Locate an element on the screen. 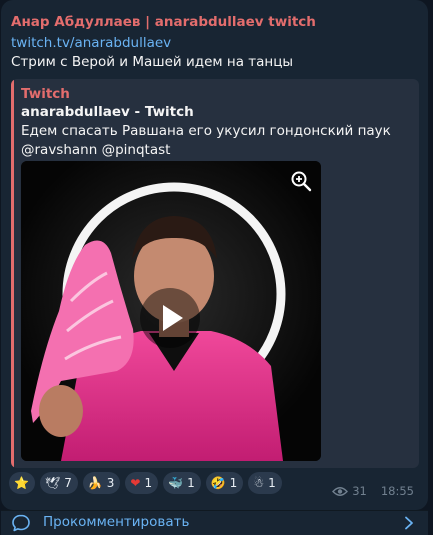 This screenshot has width=433, height=535. reaction-snowman: ☃ 1 is located at coordinates (265, 483).